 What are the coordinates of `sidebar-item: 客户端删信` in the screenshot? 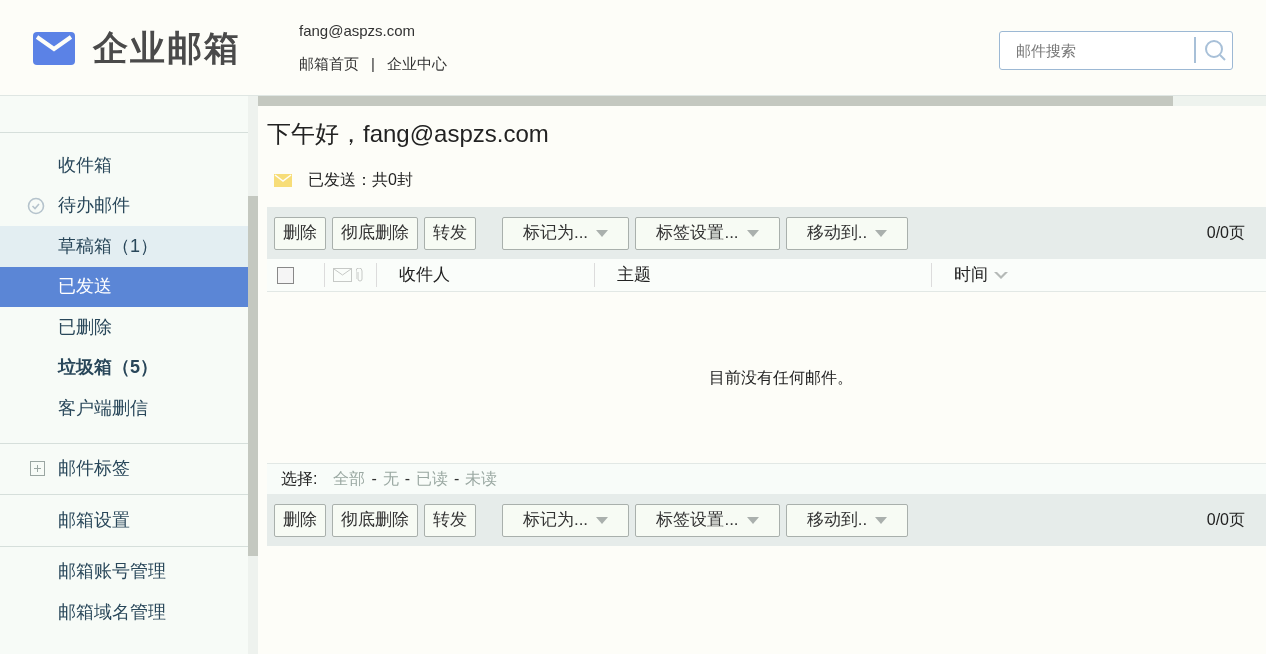 It's located at (124, 408).